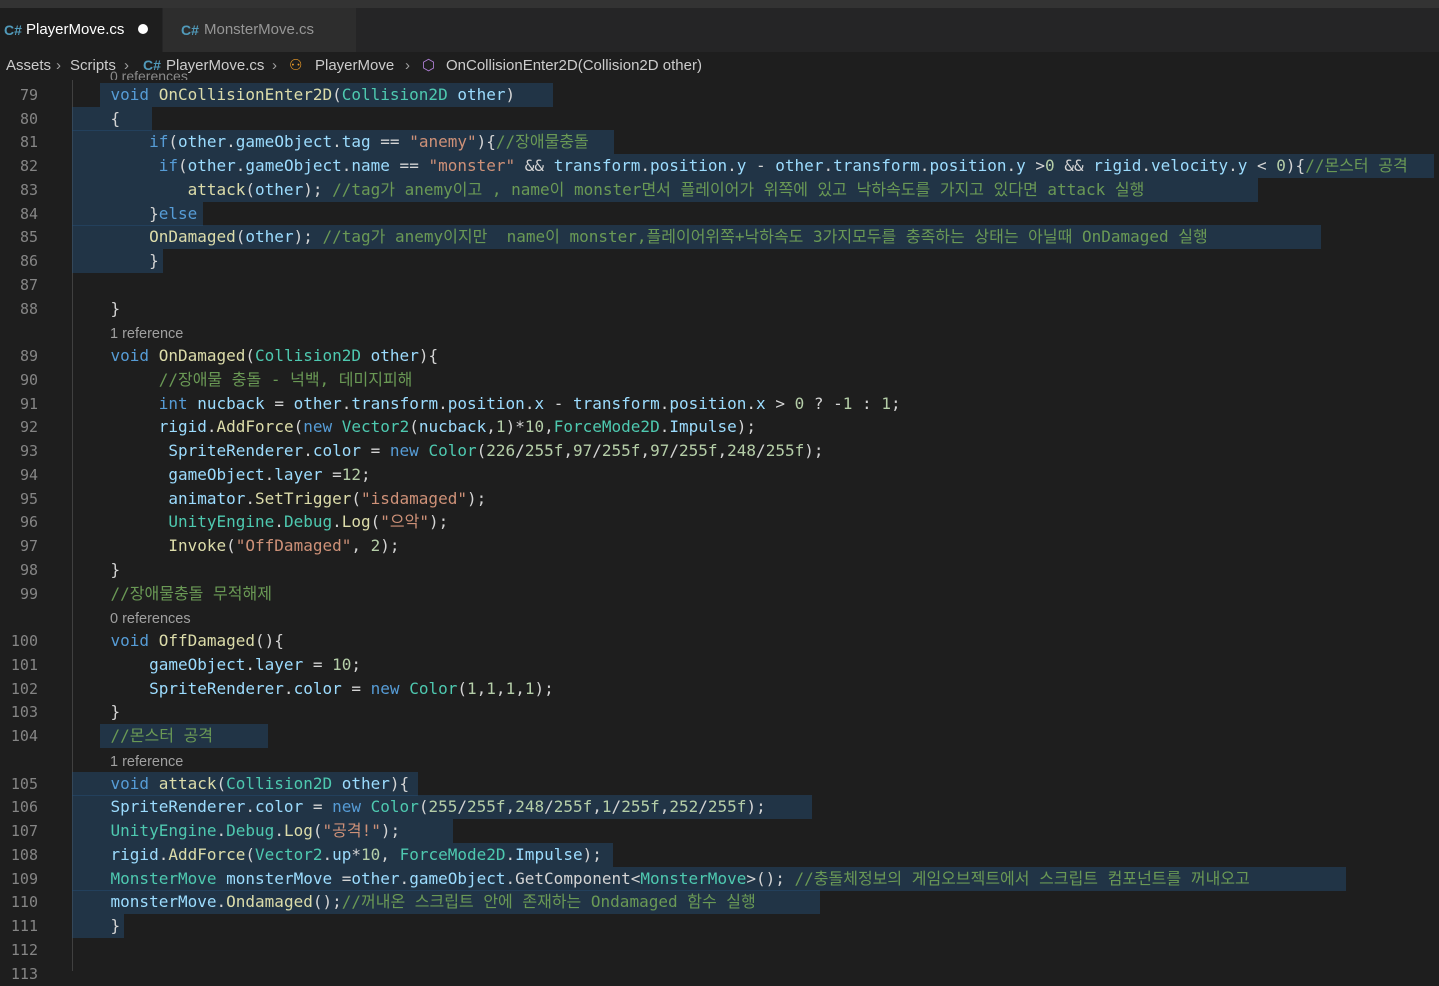 The width and height of the screenshot is (1439, 986). What do you see at coordinates (191, 593) in the screenshot?
I see `code-text: //장애물충돌 무적해제` at bounding box center [191, 593].